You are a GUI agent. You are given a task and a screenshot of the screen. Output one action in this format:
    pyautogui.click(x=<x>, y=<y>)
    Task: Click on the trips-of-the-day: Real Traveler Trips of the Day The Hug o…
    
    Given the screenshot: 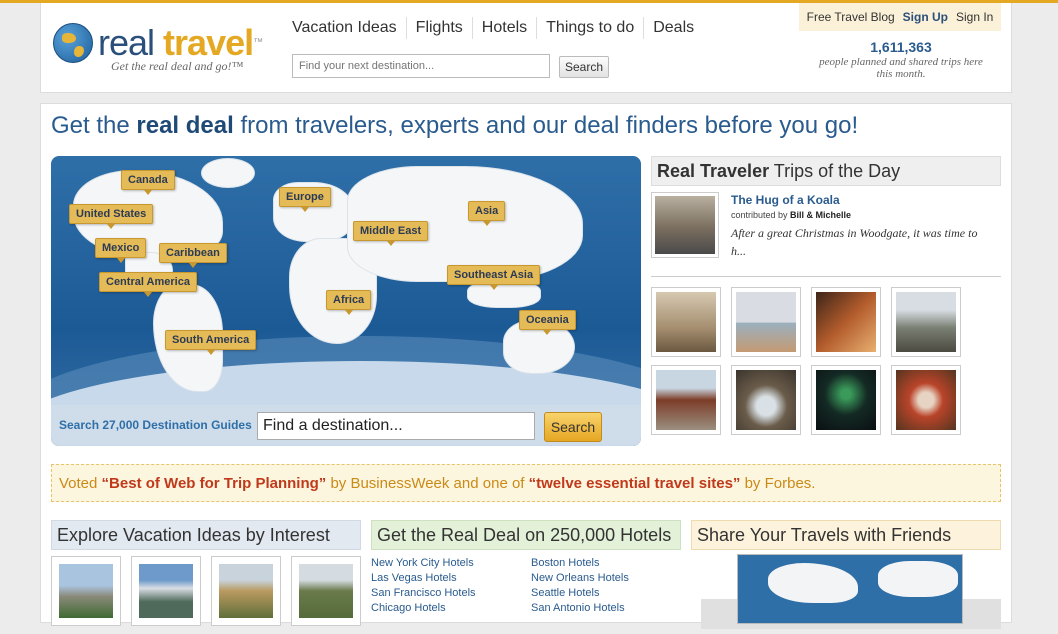 What is the action you would take?
    pyautogui.click(x=826, y=295)
    